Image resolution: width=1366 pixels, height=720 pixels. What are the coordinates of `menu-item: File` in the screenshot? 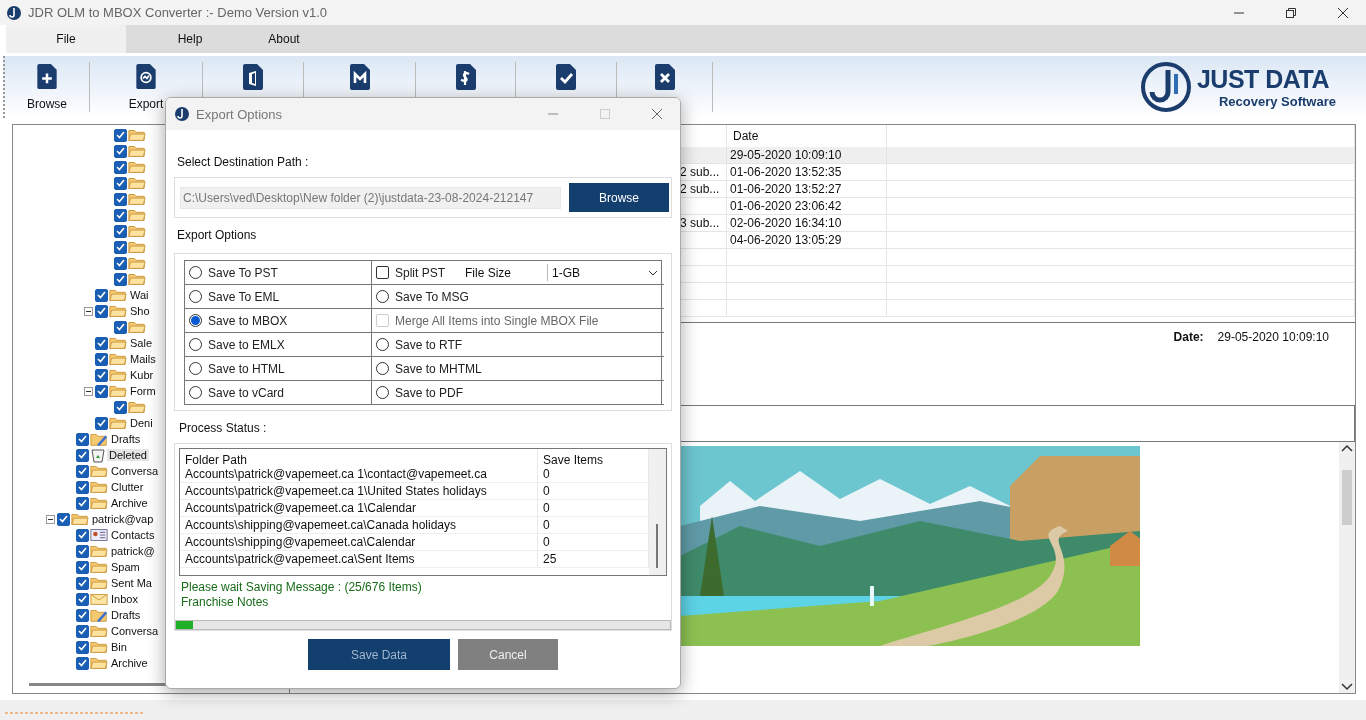 It's located at (66, 39).